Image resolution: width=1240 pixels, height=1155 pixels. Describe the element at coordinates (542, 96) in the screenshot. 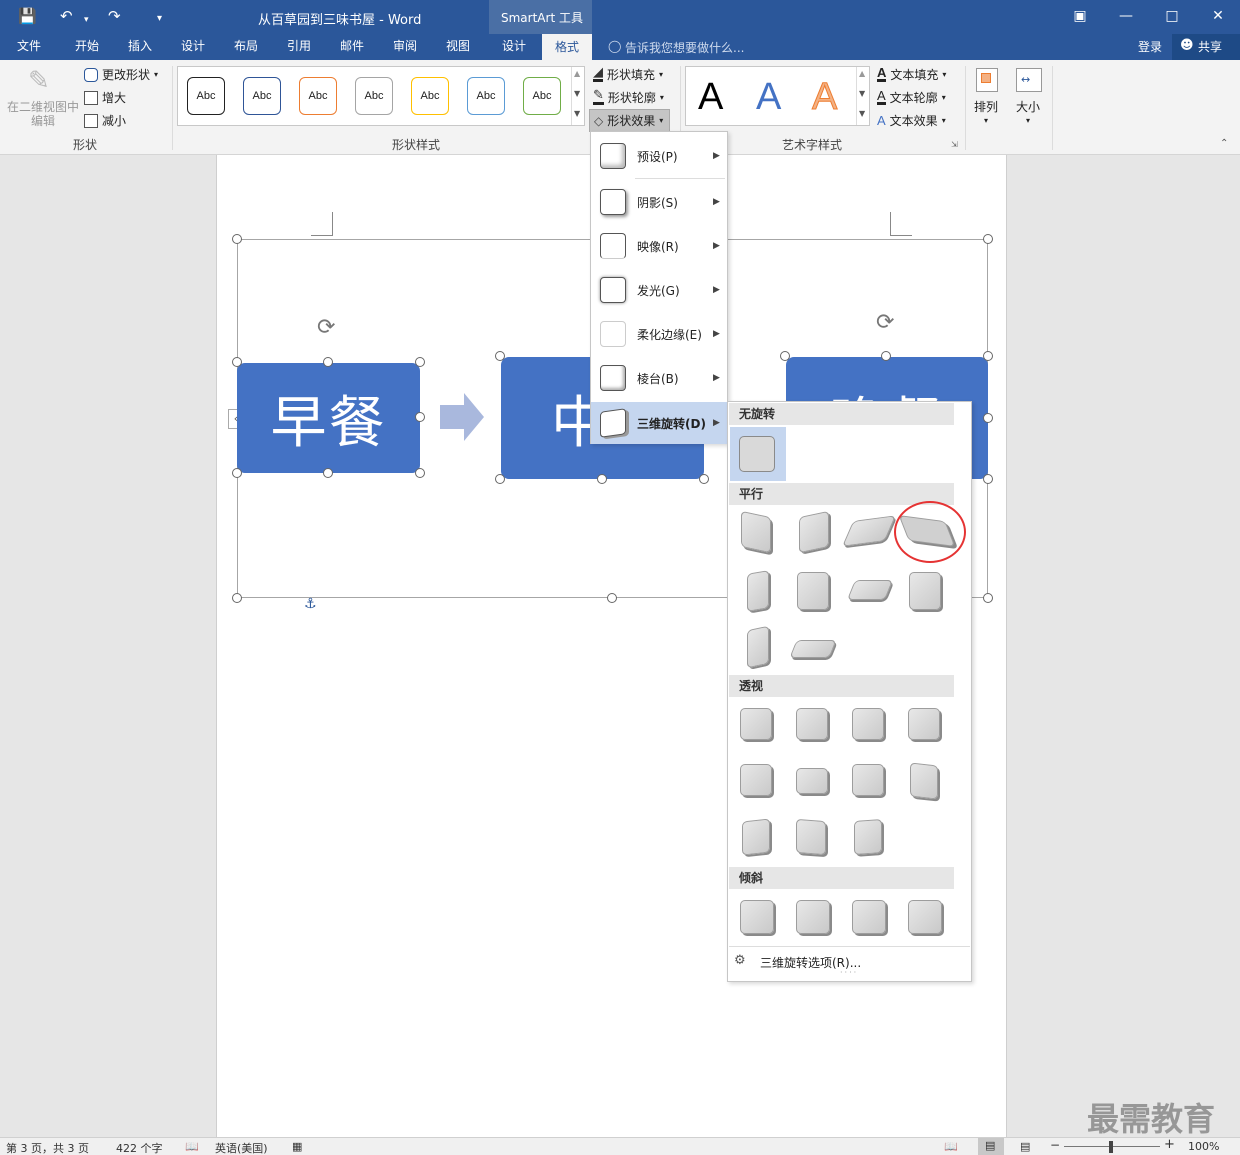

I see `shape-style-7: Abc` at that location.